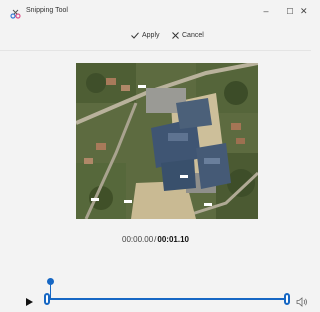  Describe the element at coordinates (193, 35) in the screenshot. I see `cancel-label: Cancel` at that location.